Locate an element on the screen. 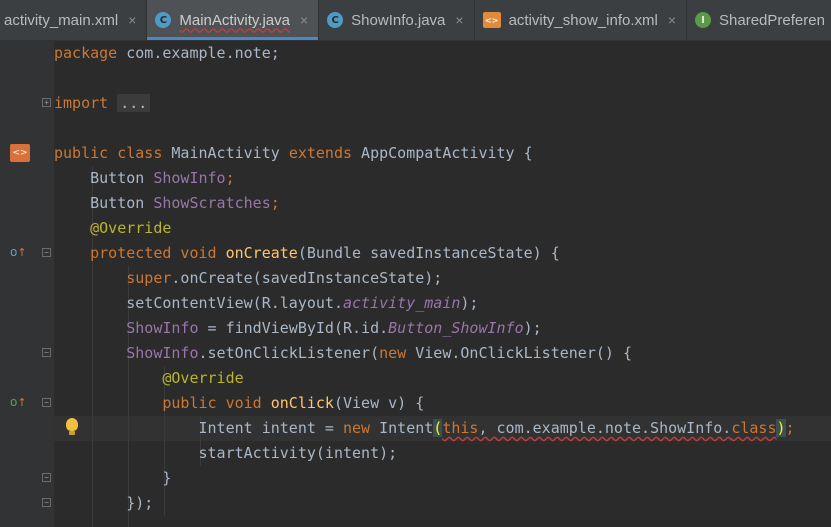 This screenshot has height=527, width=831. editor-gutter: + <> o↑ − − o↑ − − − is located at coordinates (27, 284).